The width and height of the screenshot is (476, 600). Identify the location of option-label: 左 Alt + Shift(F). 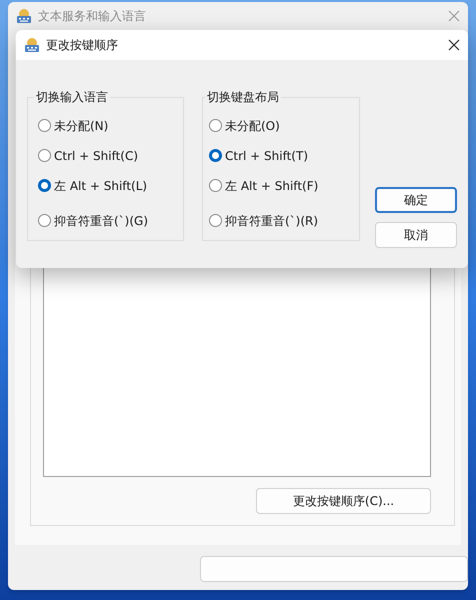
(271, 186).